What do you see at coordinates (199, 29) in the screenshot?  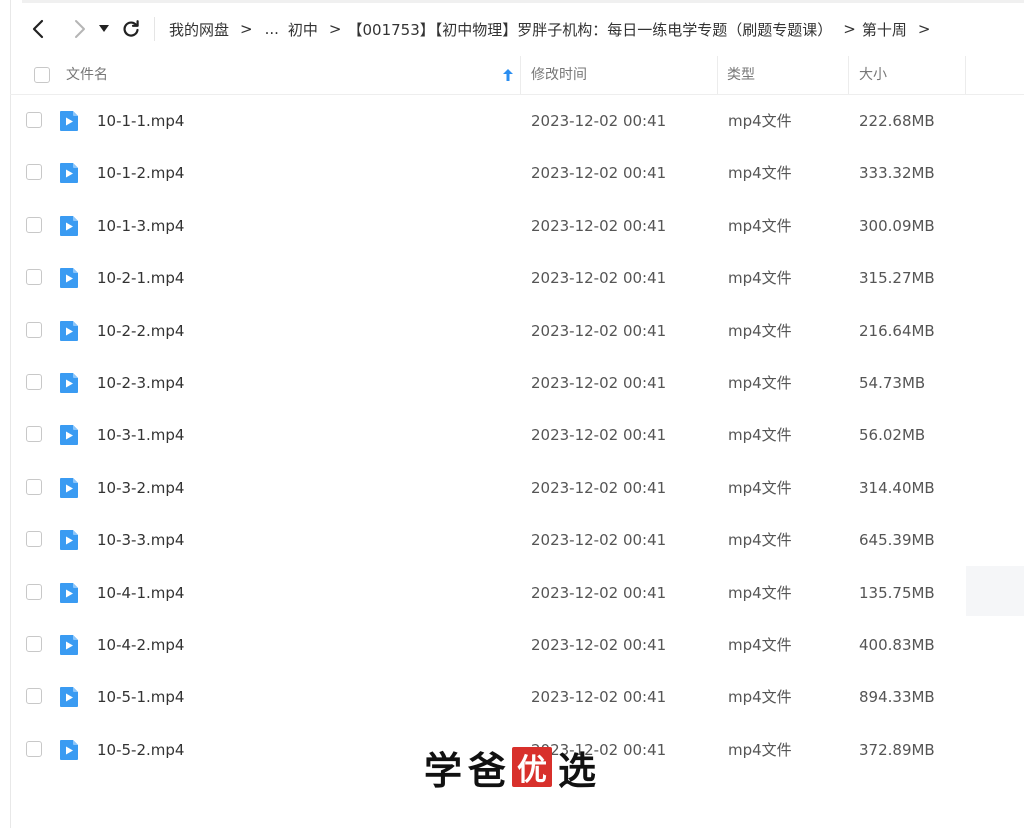 I see `breadcrumb-item-root: 我的网盘` at bounding box center [199, 29].